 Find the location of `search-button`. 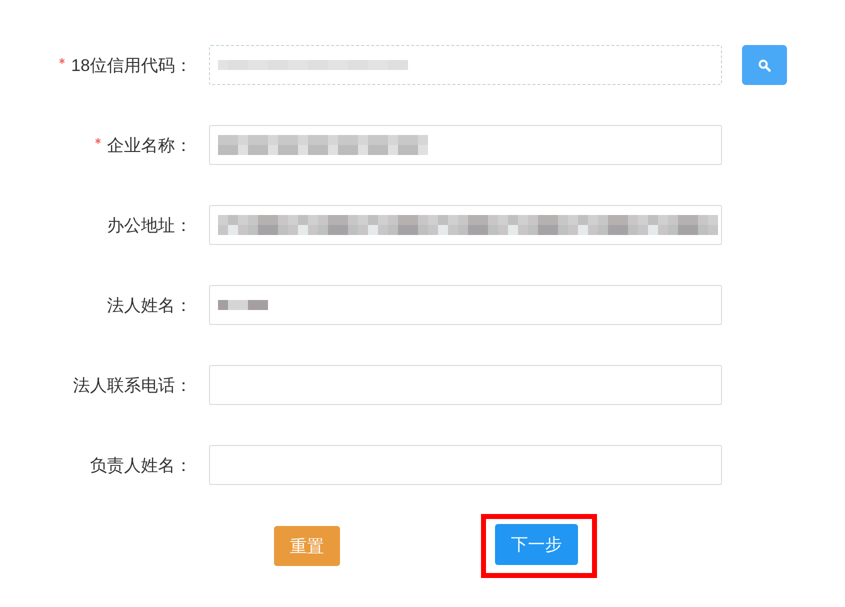

search-button is located at coordinates (764, 65).